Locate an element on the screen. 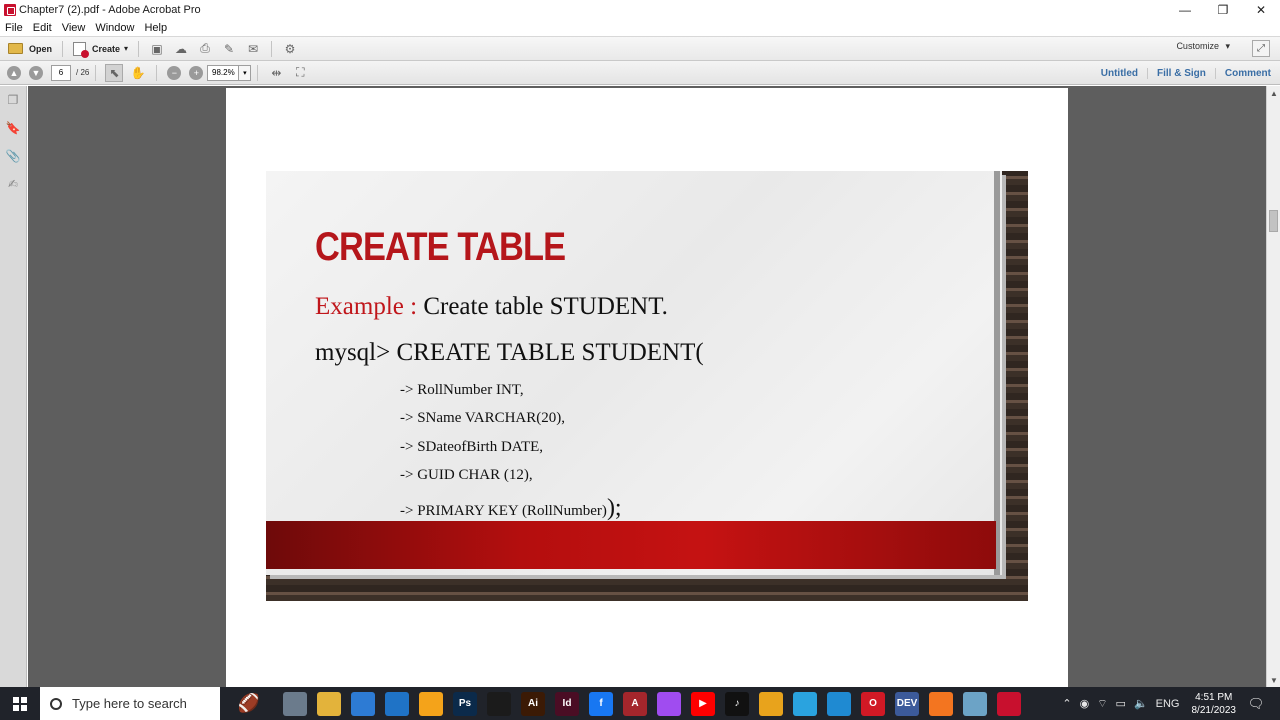  attachments-icon: 📎 is located at coordinates (13, 156).